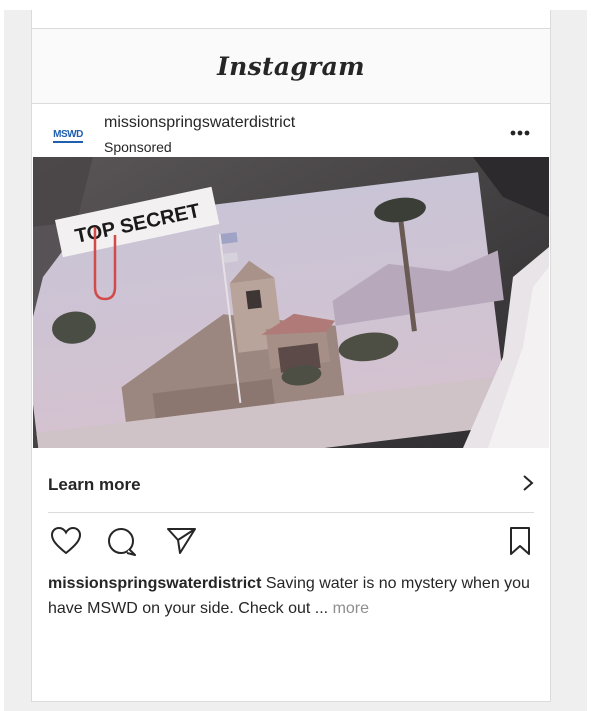 The image size is (591, 711). Describe the element at coordinates (94, 484) in the screenshot. I see `learn-more-label: Learn more` at that location.